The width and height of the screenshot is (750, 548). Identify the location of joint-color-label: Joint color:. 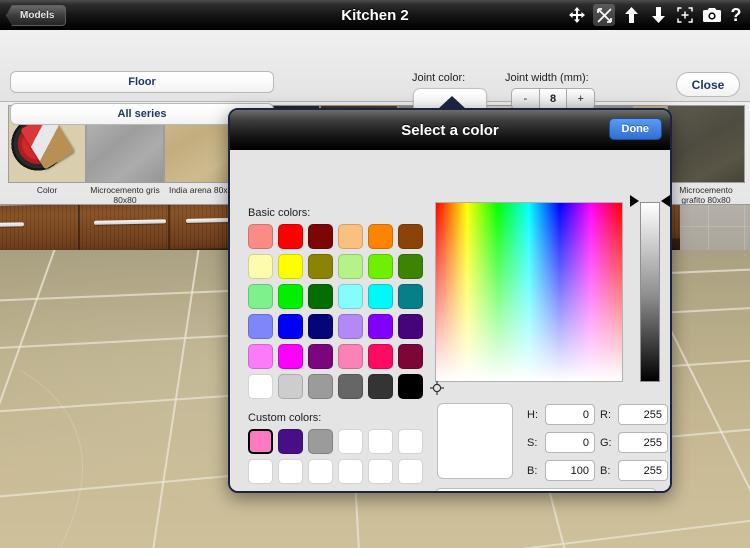
(439, 78).